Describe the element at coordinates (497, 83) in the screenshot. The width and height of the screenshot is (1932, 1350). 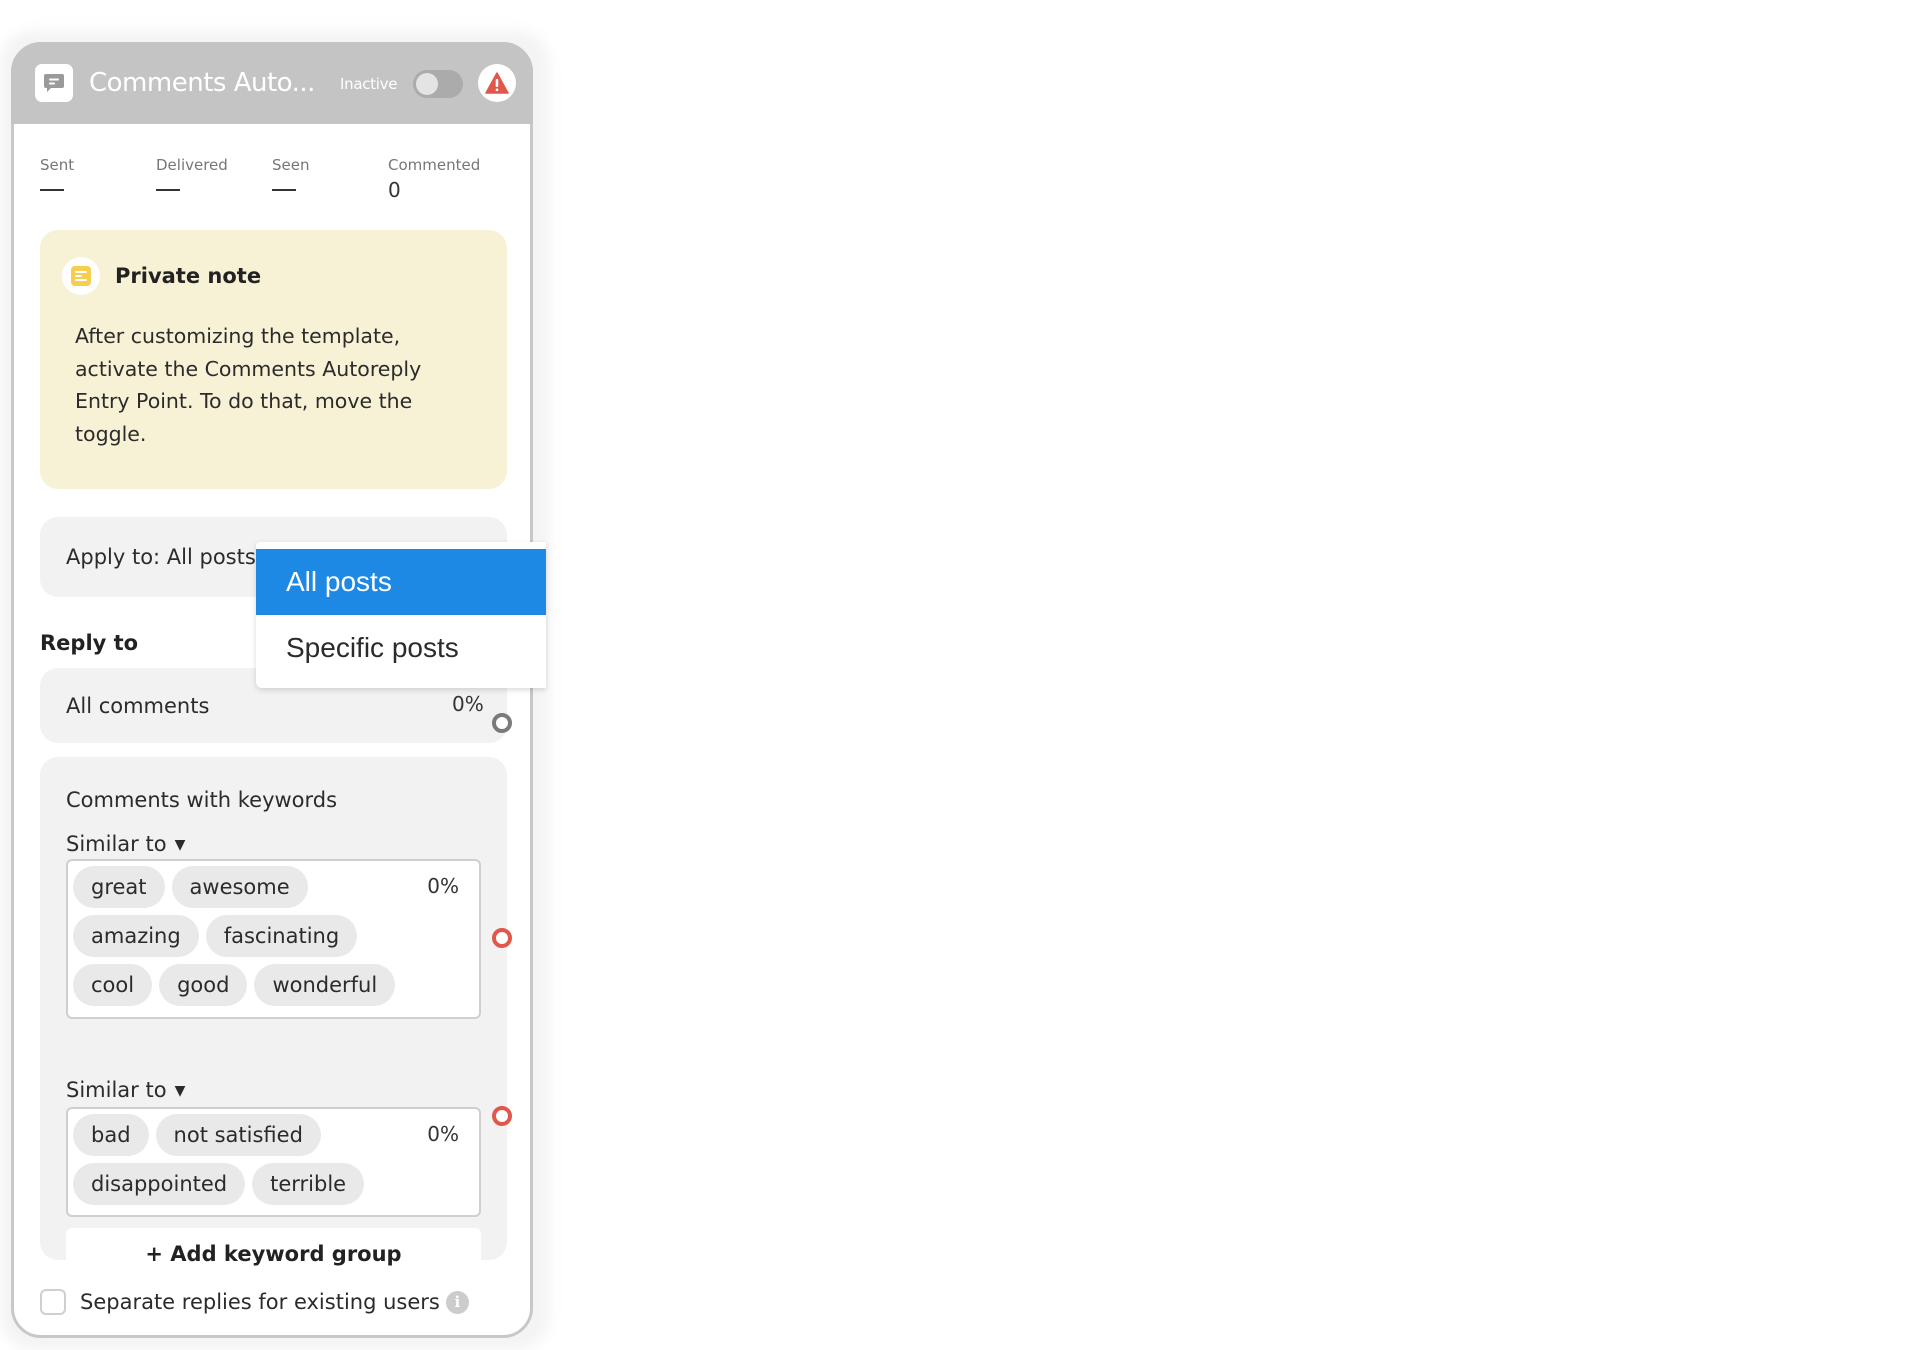
I see `warning-icon` at that location.